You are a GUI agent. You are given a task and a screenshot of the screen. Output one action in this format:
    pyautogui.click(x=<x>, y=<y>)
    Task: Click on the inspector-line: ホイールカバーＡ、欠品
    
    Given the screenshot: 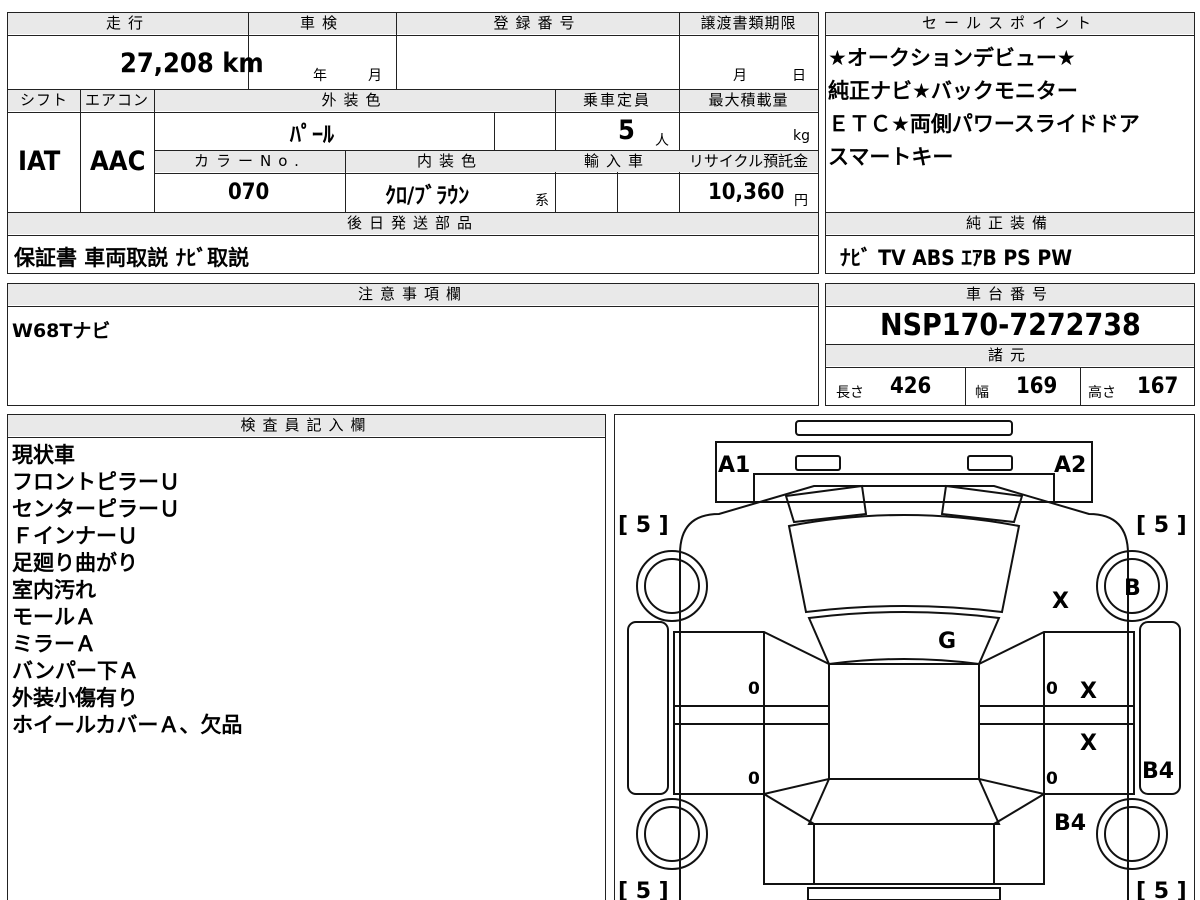 What is the action you would take?
    pyautogui.click(x=127, y=725)
    